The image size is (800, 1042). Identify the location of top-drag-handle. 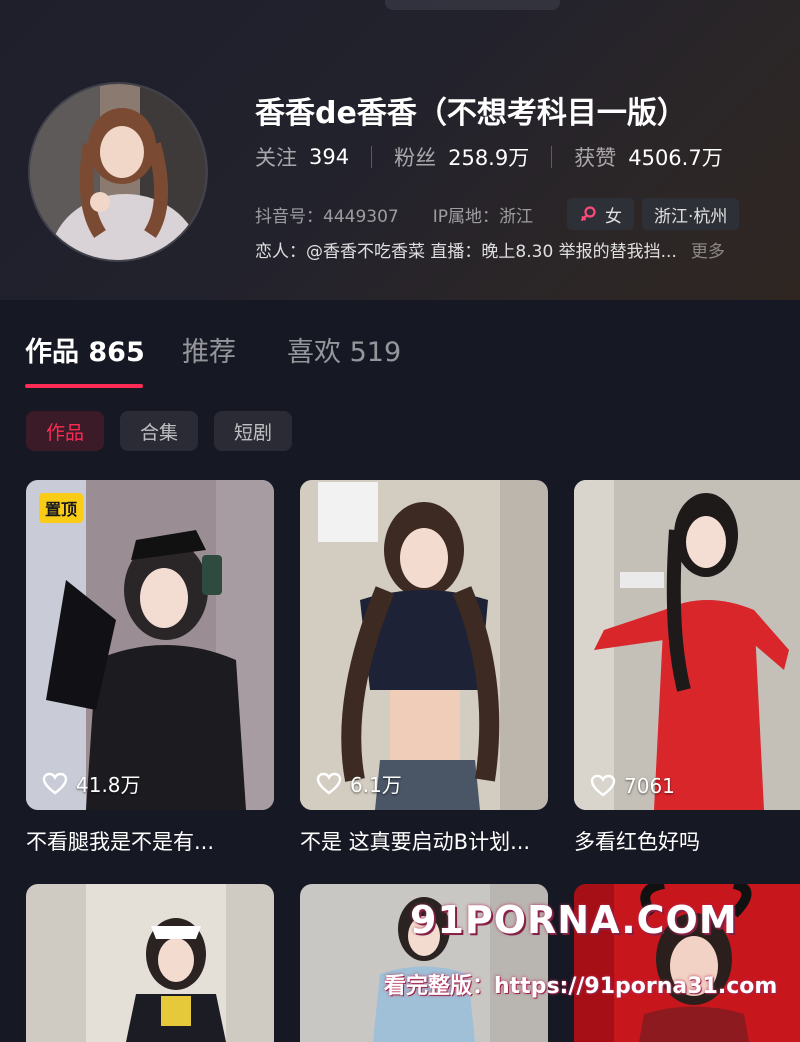
(472, 5).